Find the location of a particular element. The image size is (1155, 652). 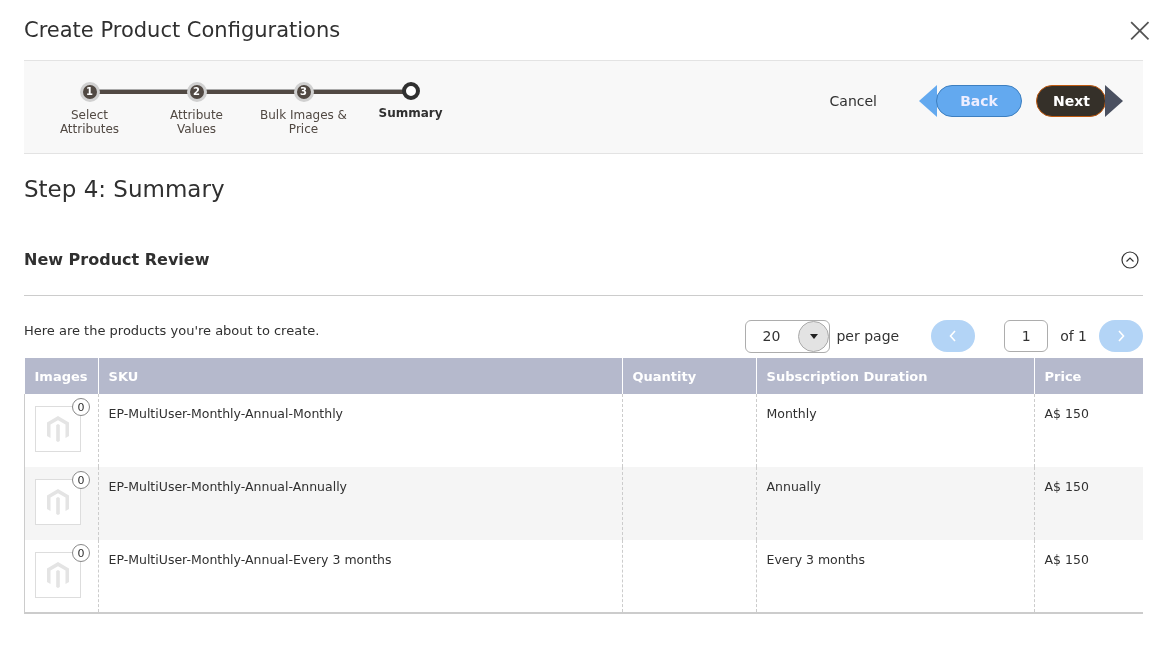

sku-cell: EP-MultiUser-Monthly-Annual-Annually is located at coordinates (228, 486).